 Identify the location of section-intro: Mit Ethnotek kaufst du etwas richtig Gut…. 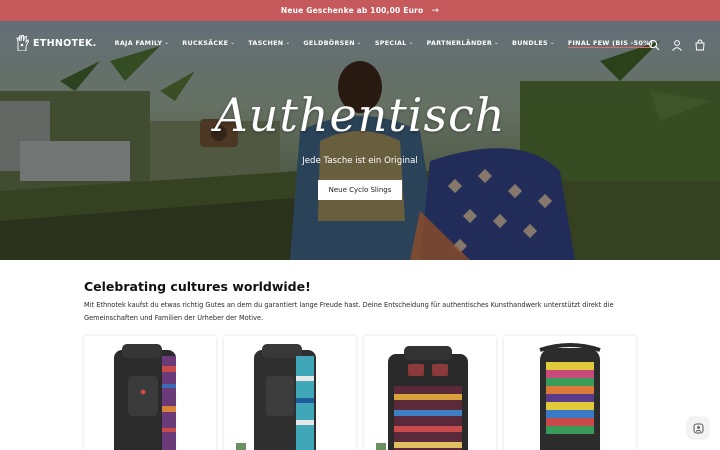
(349, 311).